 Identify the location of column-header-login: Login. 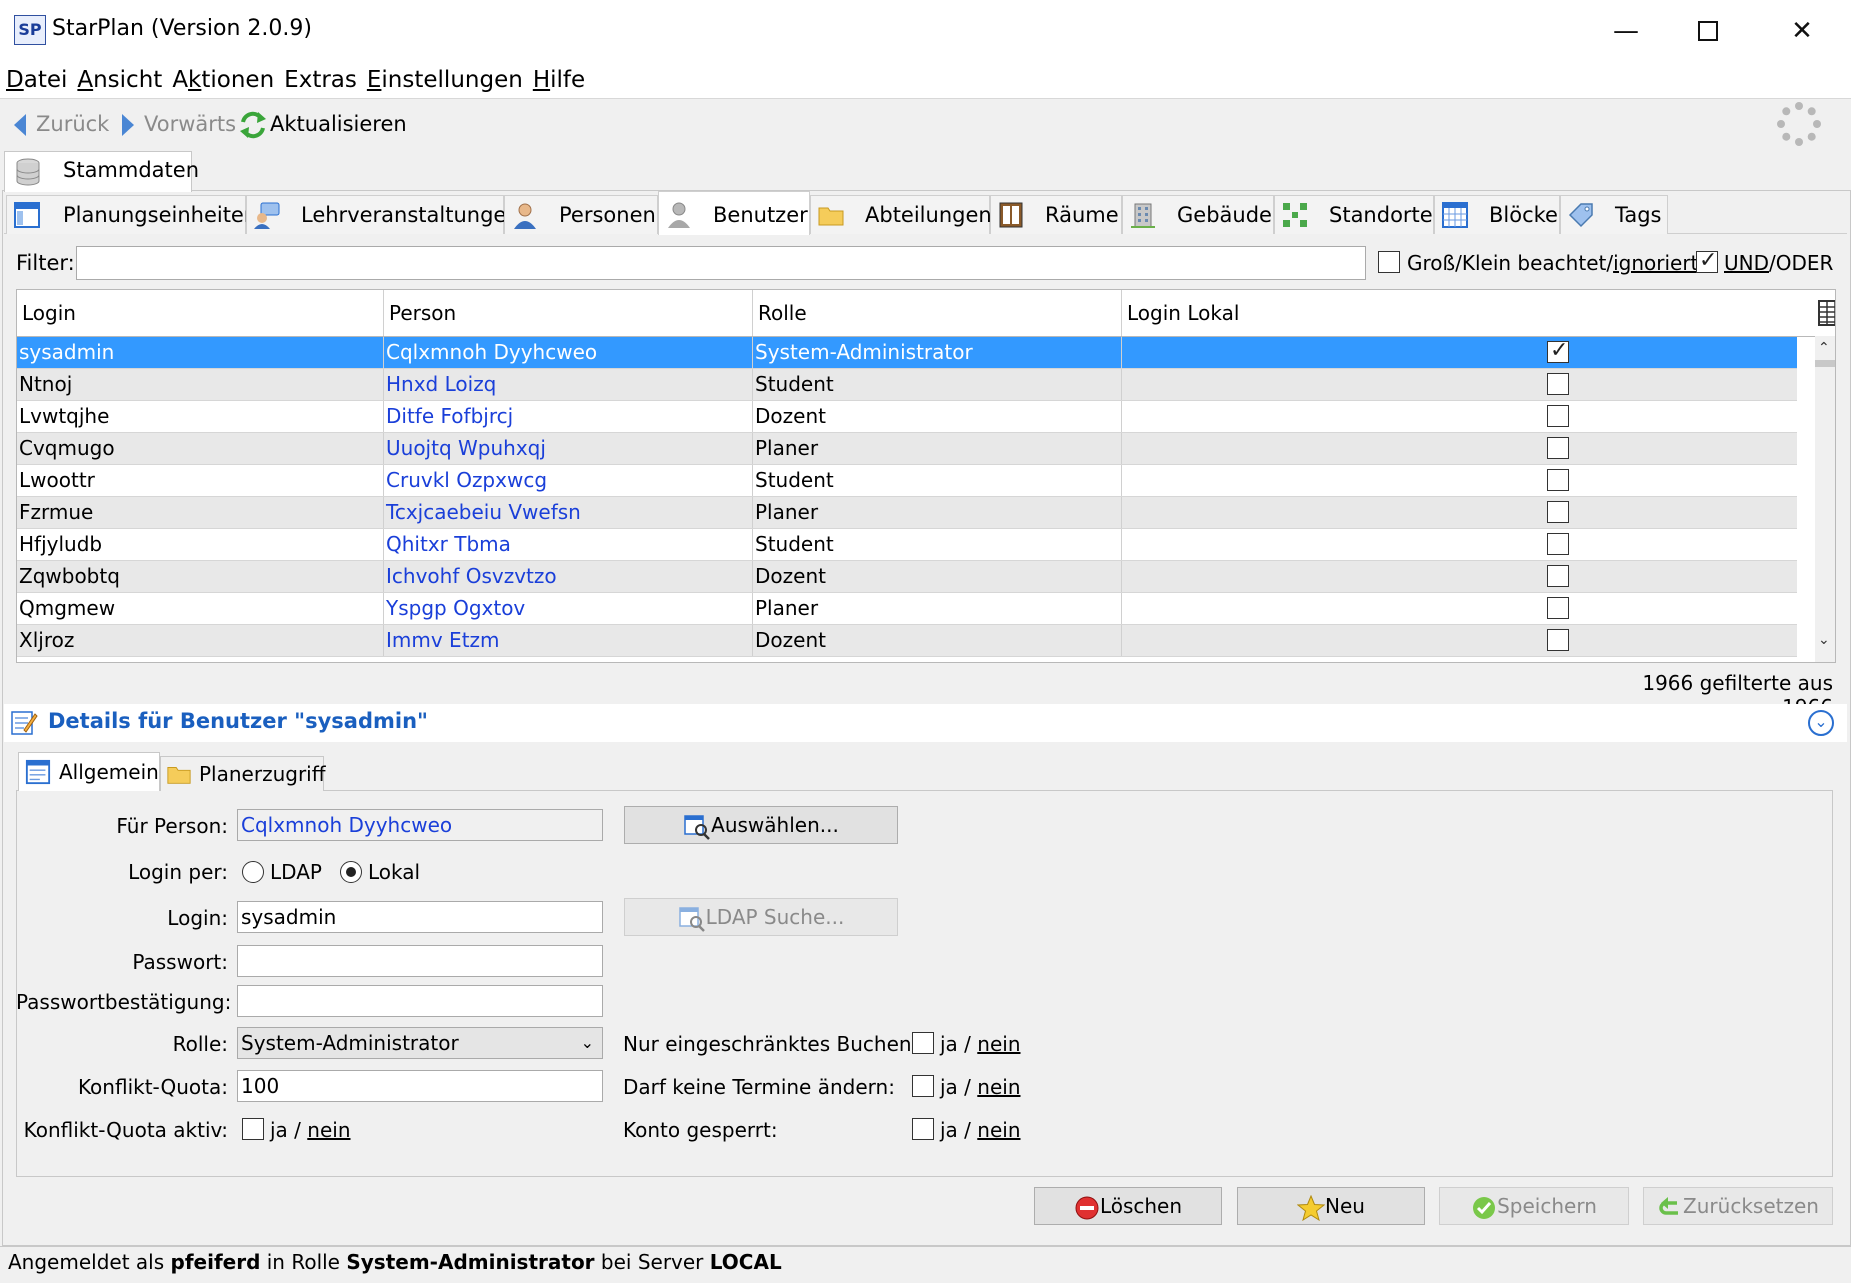
(200, 313).